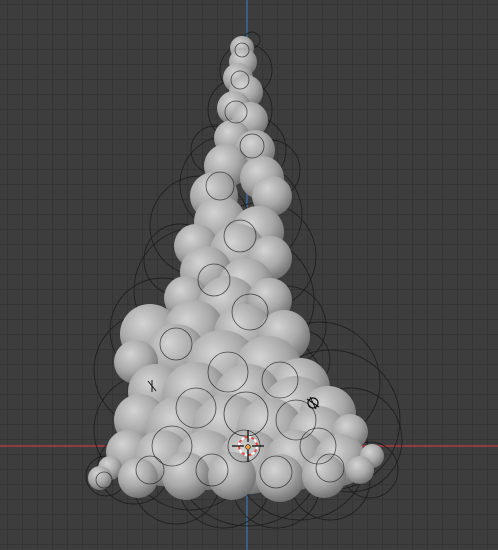 The image size is (498, 550). What do you see at coordinates (248, 447) in the screenshot?
I see `object-origin-icon` at bounding box center [248, 447].